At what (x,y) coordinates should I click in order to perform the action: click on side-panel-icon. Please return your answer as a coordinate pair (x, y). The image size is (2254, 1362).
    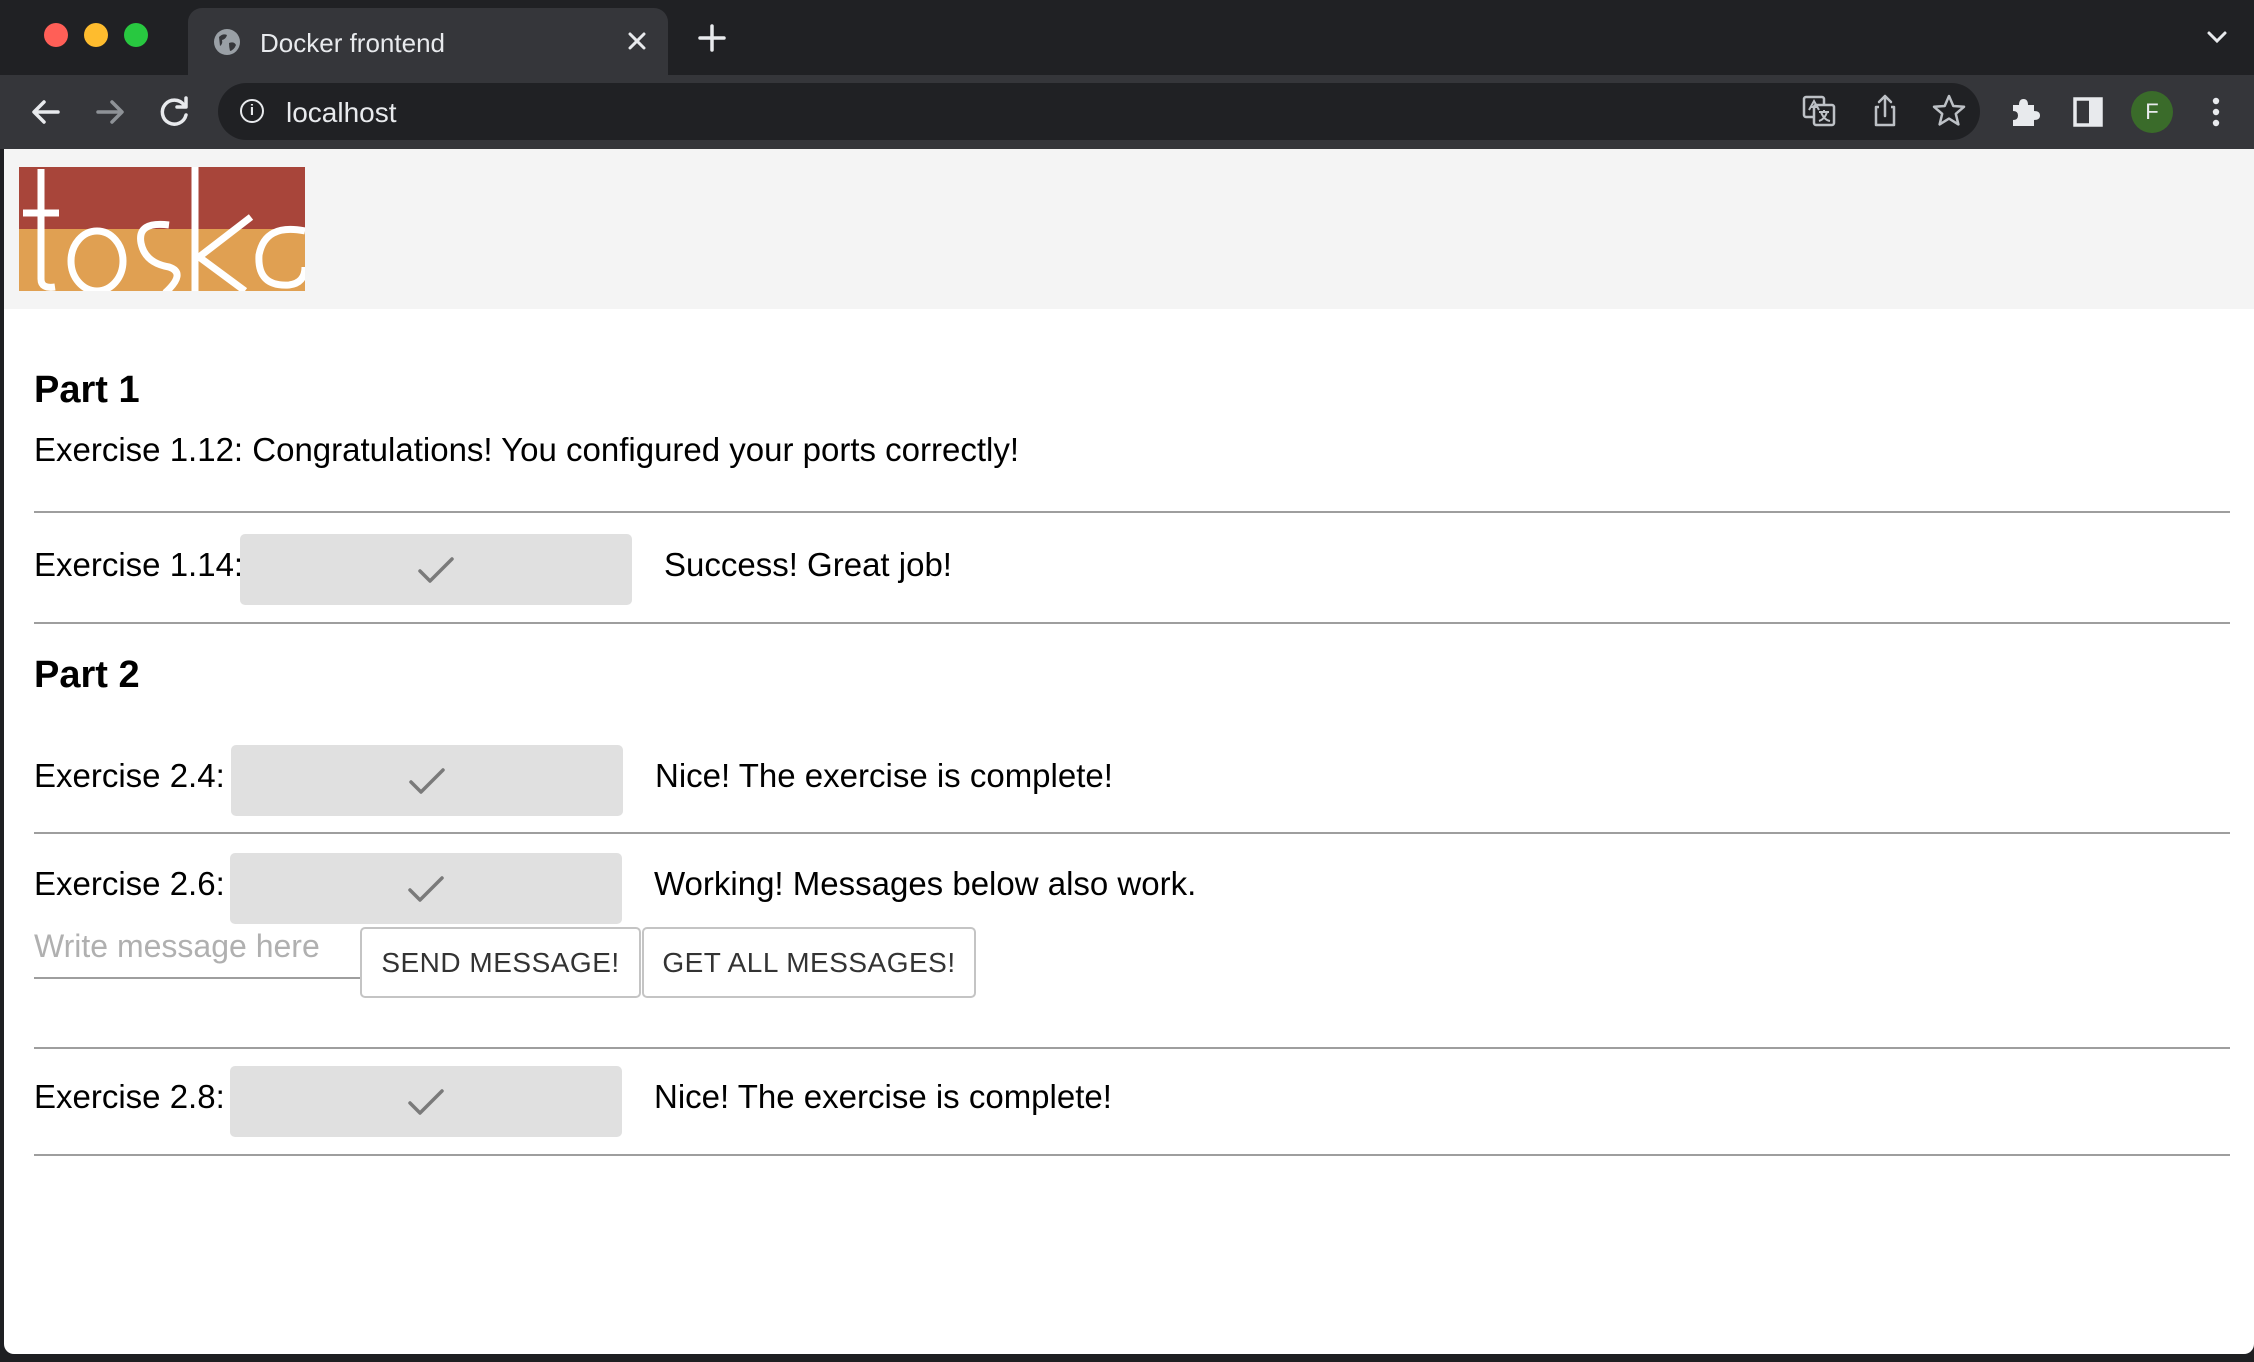
    Looking at the image, I should click on (2088, 112).